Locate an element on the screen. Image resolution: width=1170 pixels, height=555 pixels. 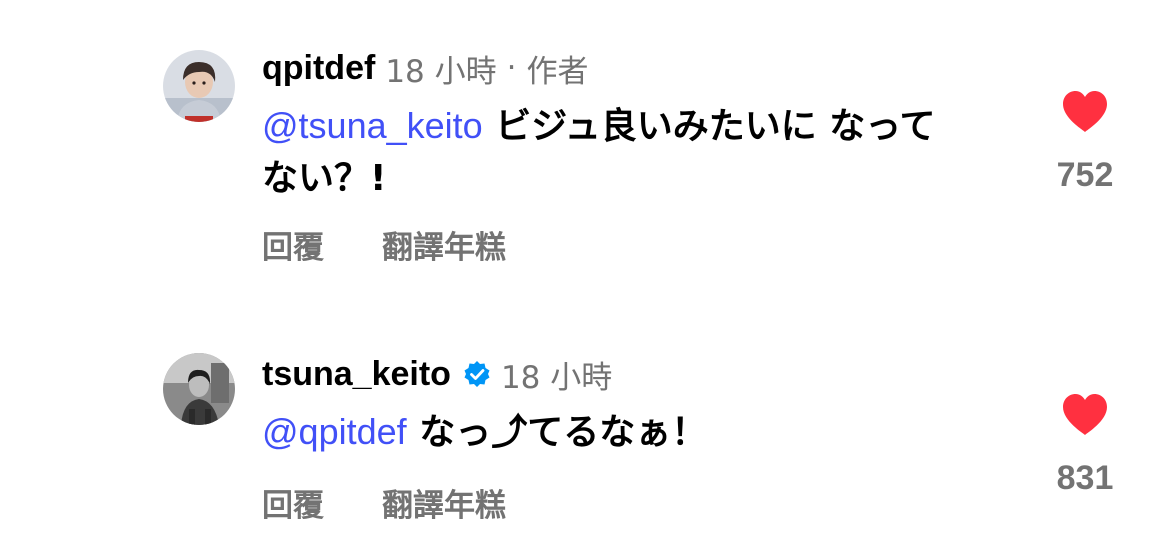
comment-header: tsuna_keito 18 小時 is located at coordinates (437, 375).